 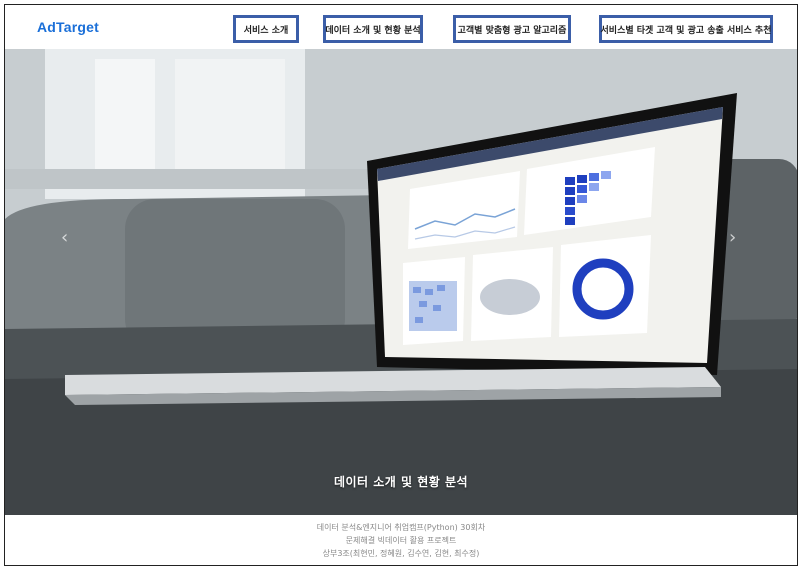 I want to click on brand-logo: AdTarget, so click(x=68, y=27).